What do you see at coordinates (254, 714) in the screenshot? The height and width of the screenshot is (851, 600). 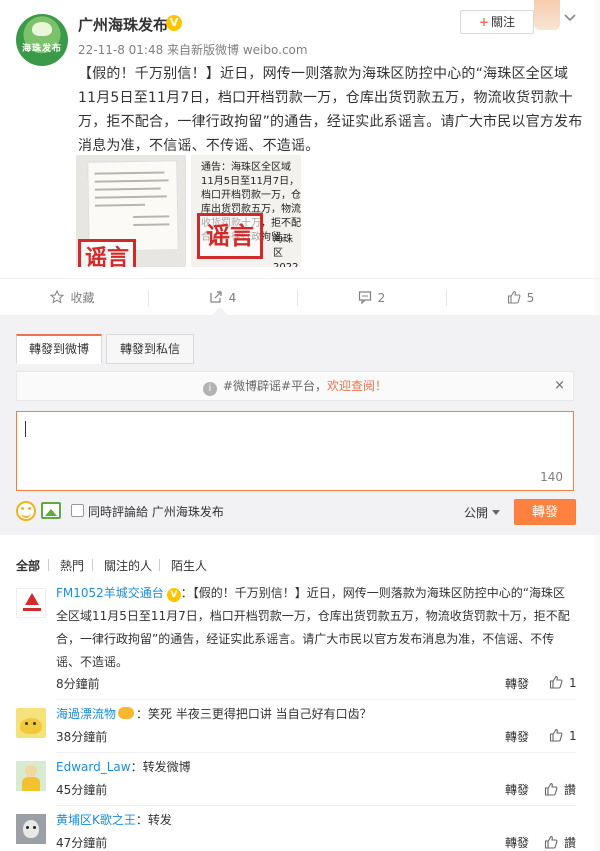 I see `comment-text: ：笑死 半夜三更得把口讲 当自己好有口齿？` at bounding box center [254, 714].